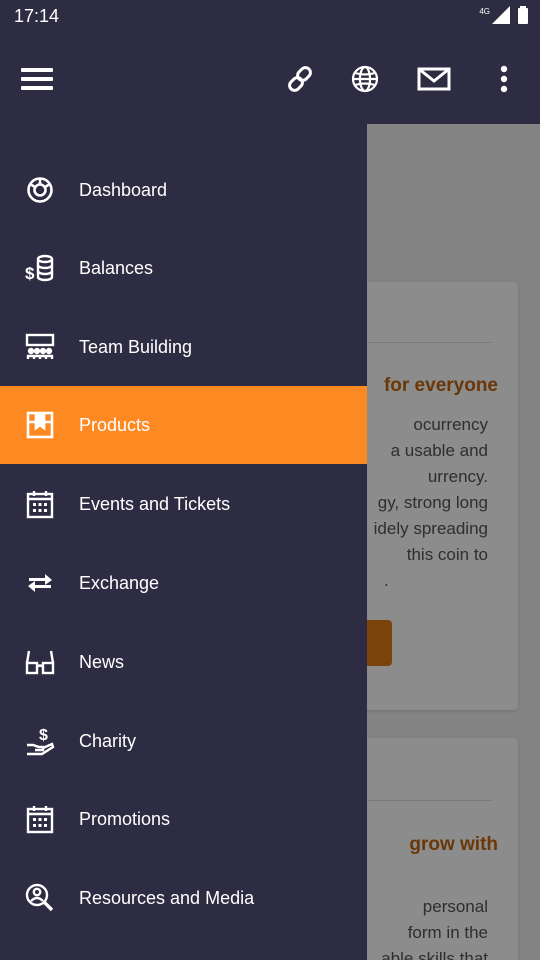  I want to click on menu-item-balances: $ Balances, so click(183, 268).